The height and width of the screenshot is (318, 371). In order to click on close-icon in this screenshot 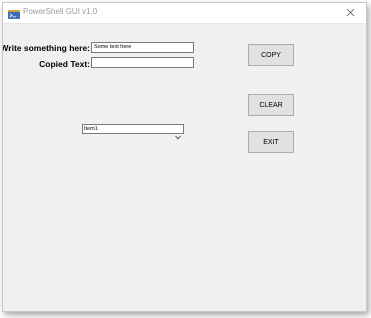, I will do `click(350, 12)`.